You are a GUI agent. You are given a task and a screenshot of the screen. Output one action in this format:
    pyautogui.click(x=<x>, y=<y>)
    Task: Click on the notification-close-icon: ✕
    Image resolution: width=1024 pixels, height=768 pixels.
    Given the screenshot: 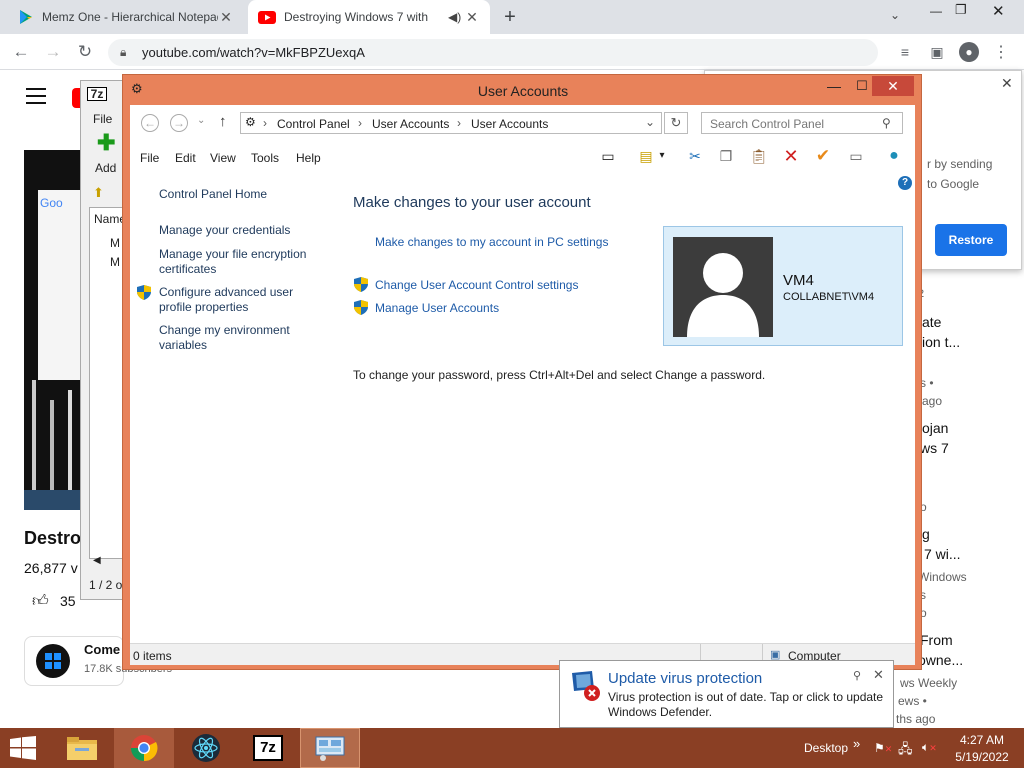 What is the action you would take?
    pyautogui.click(x=878, y=675)
    